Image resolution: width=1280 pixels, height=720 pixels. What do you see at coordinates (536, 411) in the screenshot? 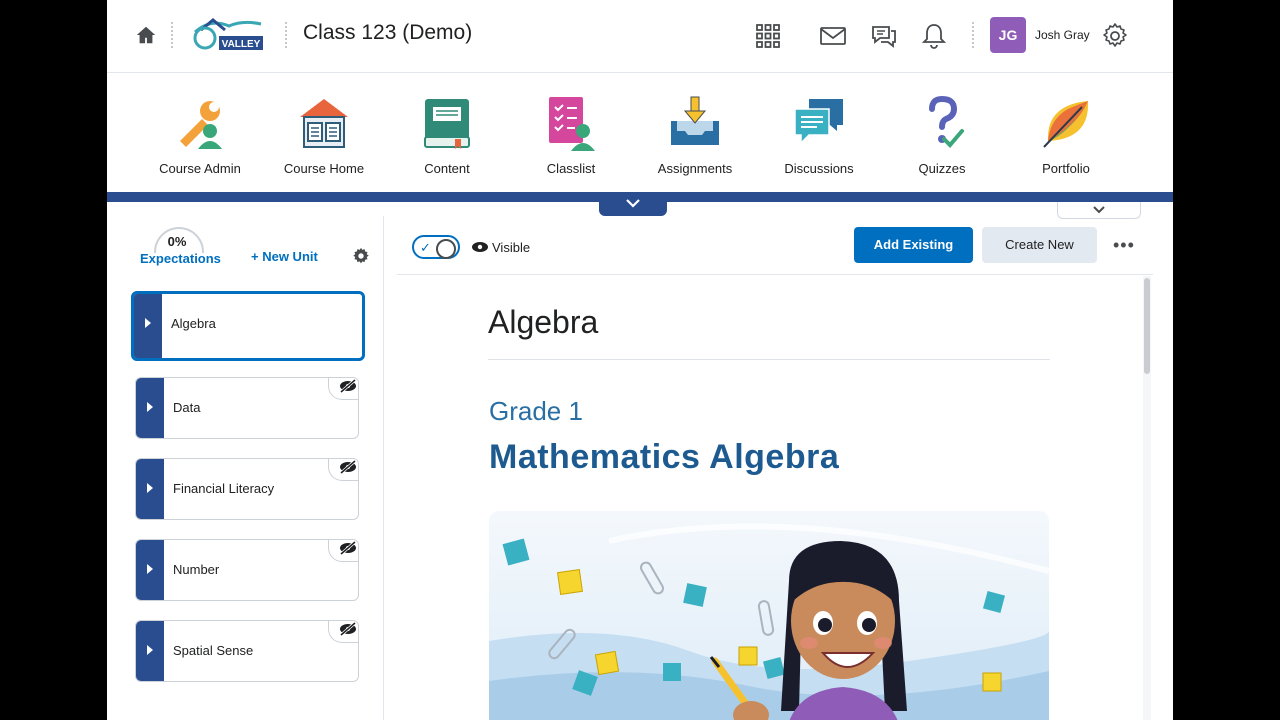
I see `grade-heading: Grade 1` at bounding box center [536, 411].